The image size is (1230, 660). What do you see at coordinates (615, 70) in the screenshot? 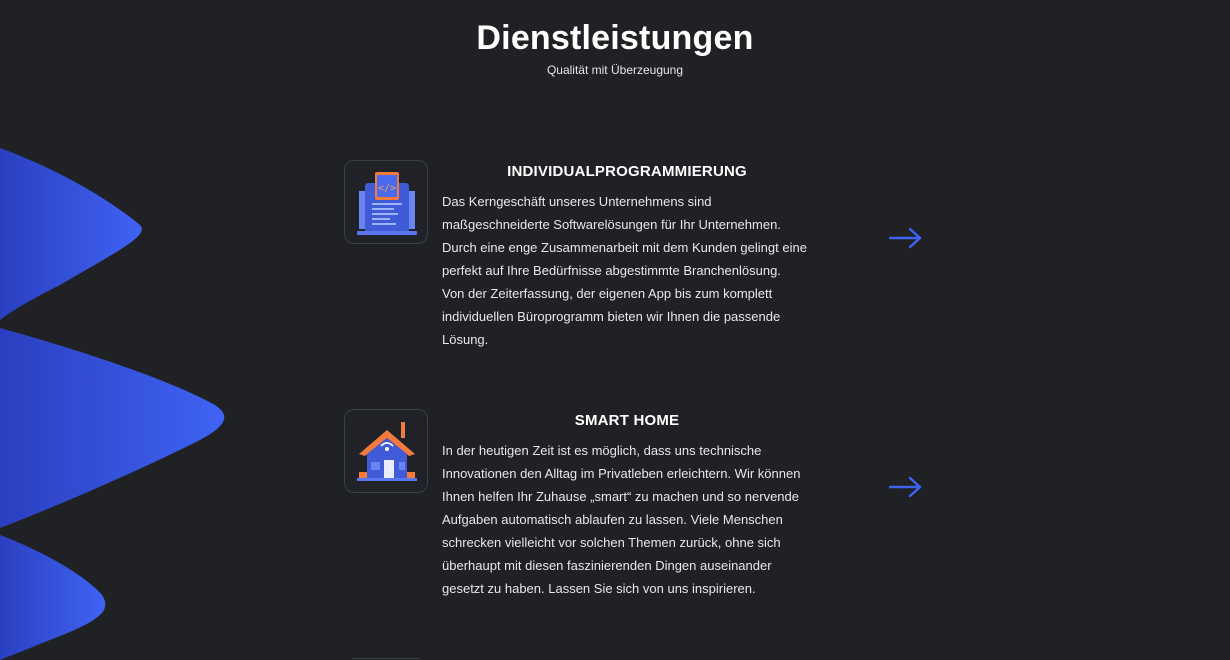
I see `page-subtitle: Qualität mit Überzeugung` at bounding box center [615, 70].